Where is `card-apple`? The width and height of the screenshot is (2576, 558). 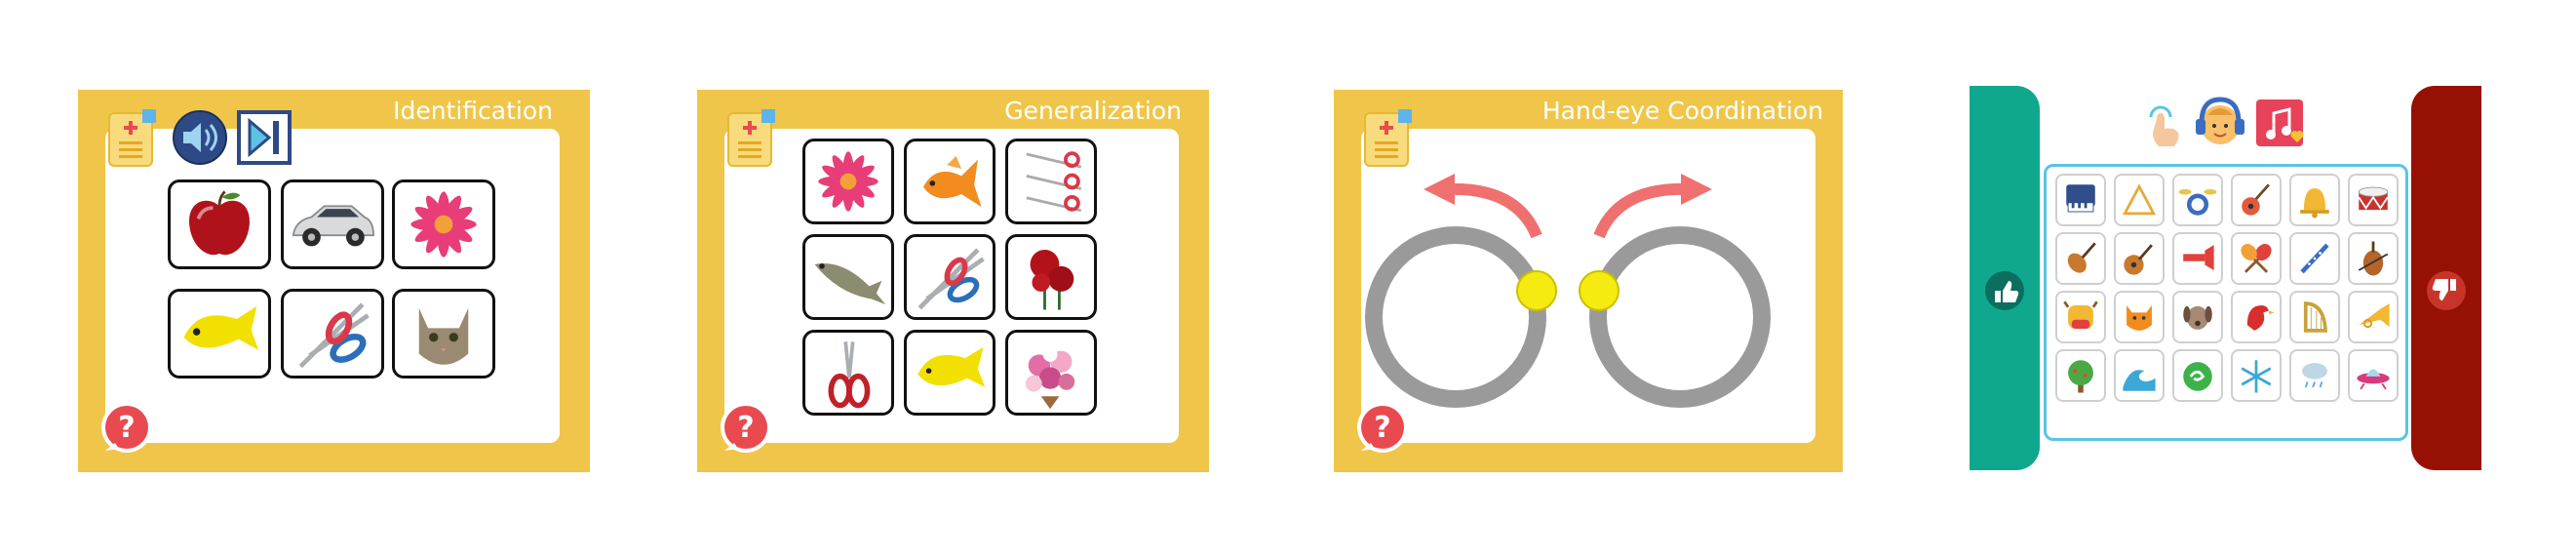 card-apple is located at coordinates (219, 224).